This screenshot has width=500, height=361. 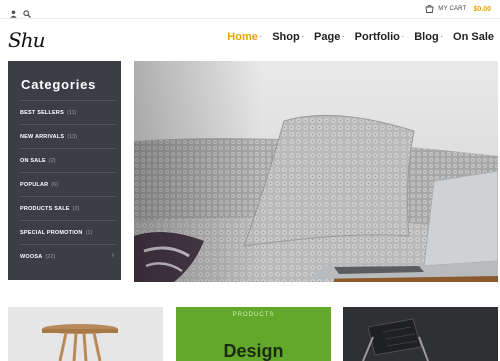 What do you see at coordinates (68, 256) in the screenshot?
I see `category-item-woosa: WOOSA (22) ›` at bounding box center [68, 256].